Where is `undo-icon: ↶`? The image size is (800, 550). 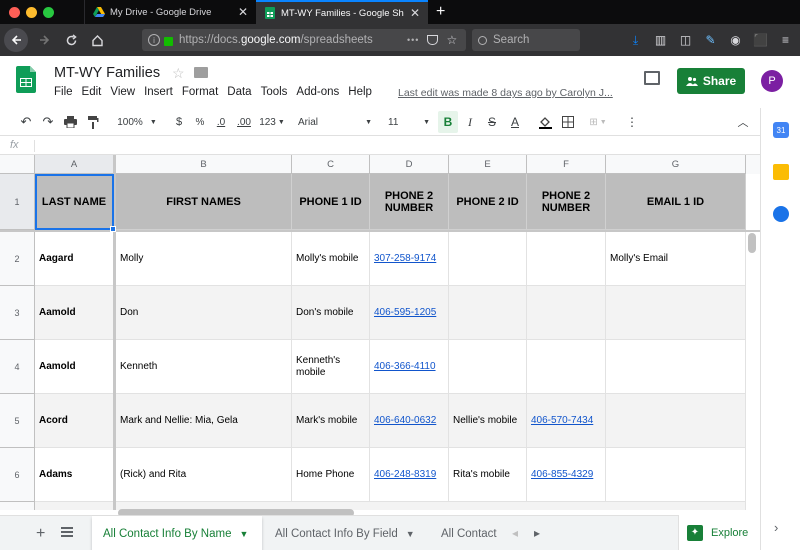 undo-icon: ↶ is located at coordinates (26, 122).